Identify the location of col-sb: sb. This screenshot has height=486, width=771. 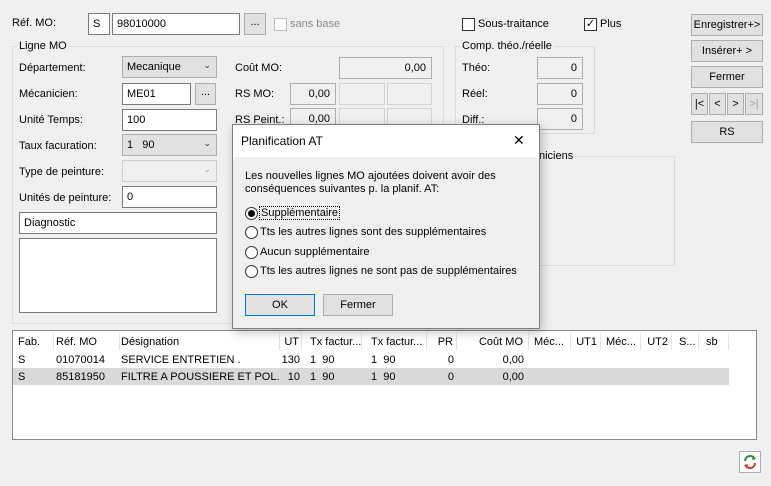
(714, 341).